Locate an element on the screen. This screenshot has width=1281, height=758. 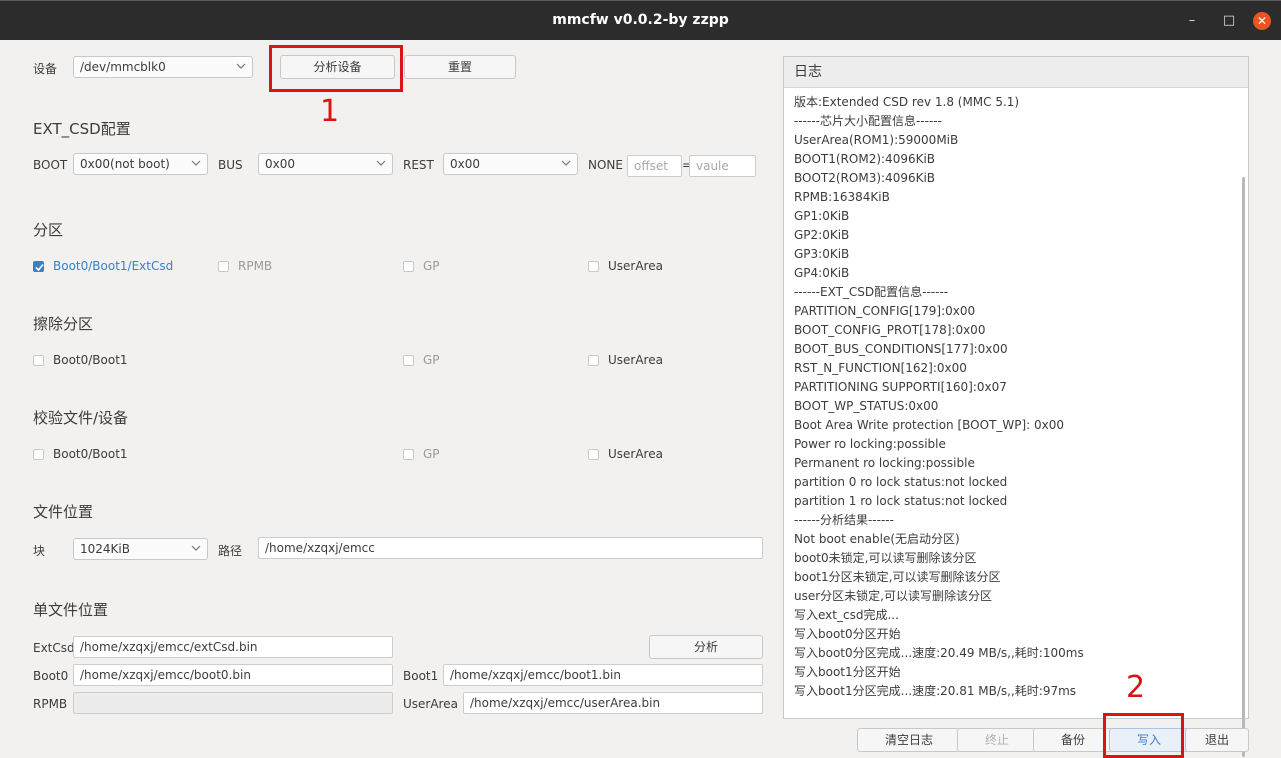
reset-button: 重置 is located at coordinates (460, 67).